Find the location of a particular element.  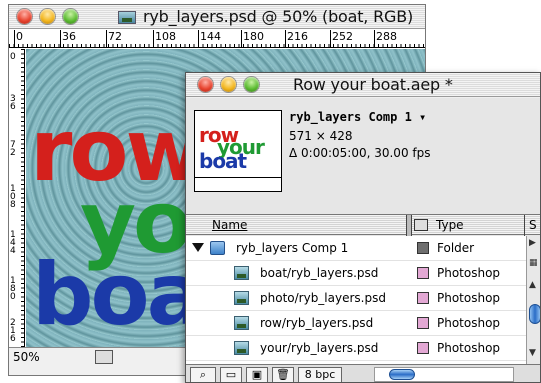

vertical-scrollbar: ▶ ▦ ▲ ▼ is located at coordinates (533, 300).